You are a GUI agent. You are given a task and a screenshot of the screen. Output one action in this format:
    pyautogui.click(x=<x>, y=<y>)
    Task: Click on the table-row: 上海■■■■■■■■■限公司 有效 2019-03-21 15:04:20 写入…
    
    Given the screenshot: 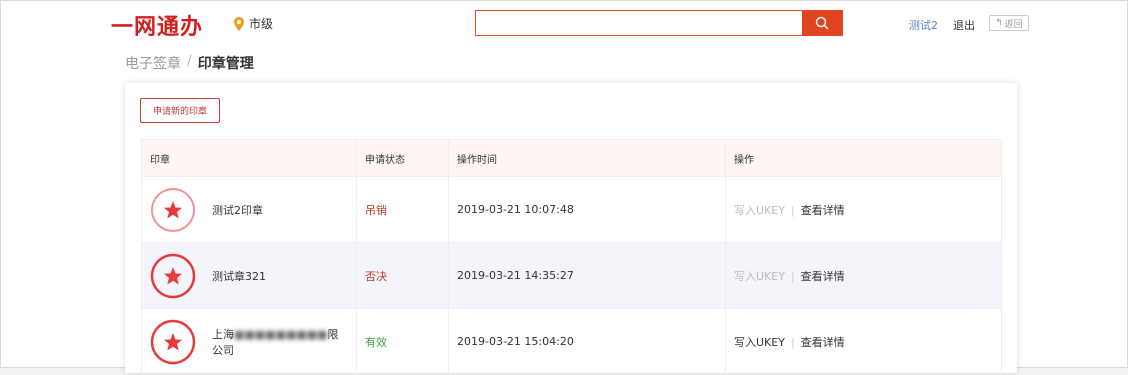 What is the action you would take?
    pyautogui.click(x=571, y=341)
    